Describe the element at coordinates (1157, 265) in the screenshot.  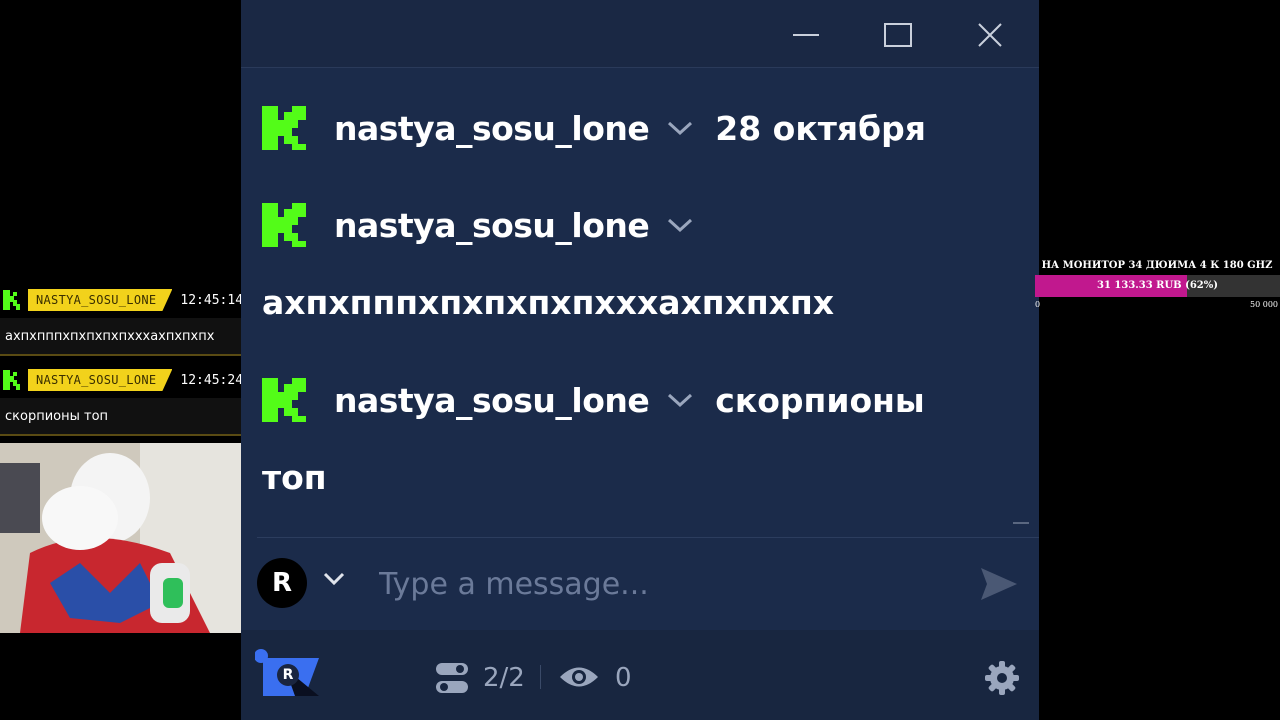
I see `goal-title: НА МОНИТОР 34 ДЮИМА 4 К 180 GHZ` at that location.